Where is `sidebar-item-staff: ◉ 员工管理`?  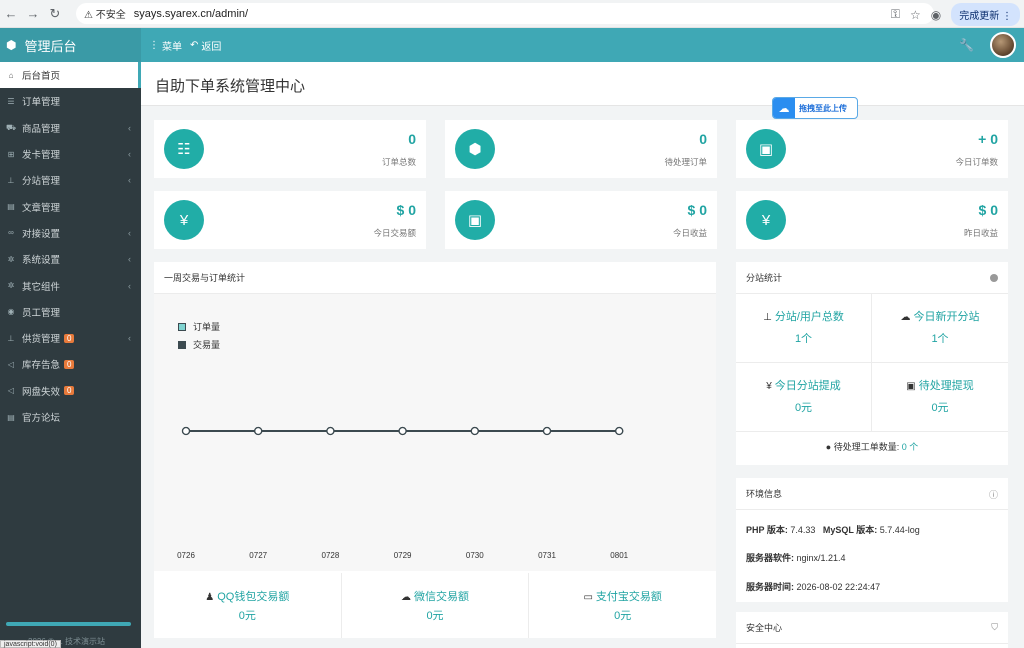
sidebar-item-staff: ◉ 员工管理 is located at coordinates (70, 312).